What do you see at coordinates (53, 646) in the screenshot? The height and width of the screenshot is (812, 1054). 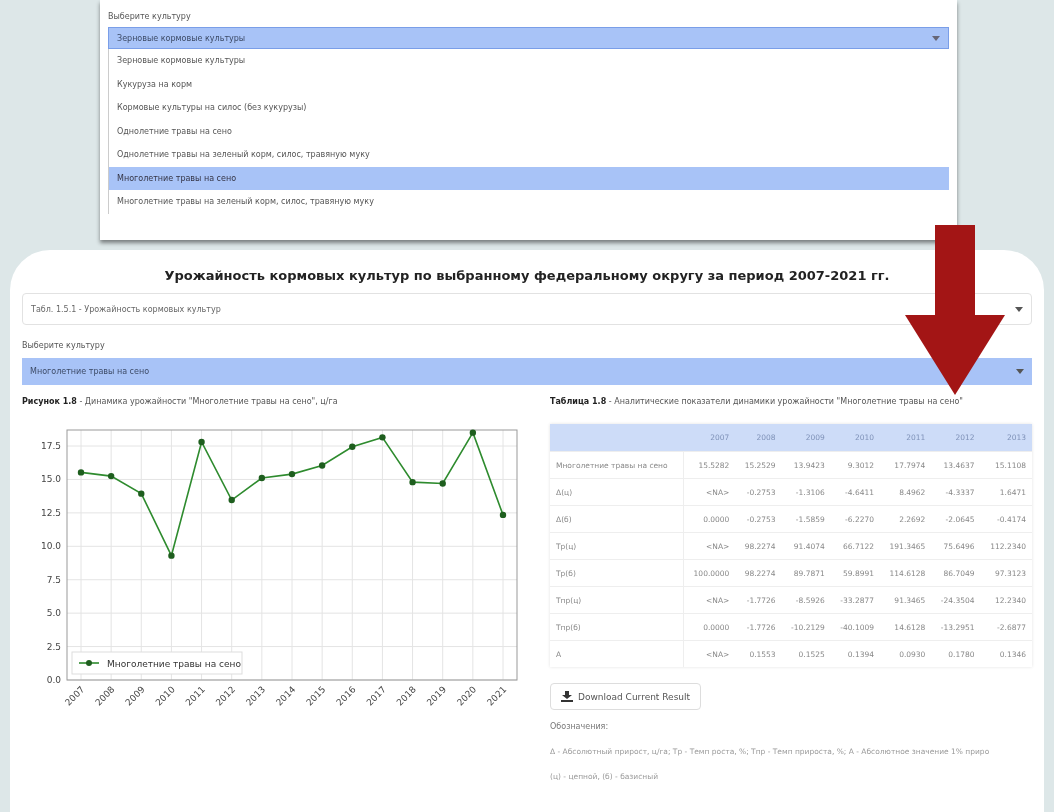 I see `axis-tick-label: 2.5` at bounding box center [53, 646].